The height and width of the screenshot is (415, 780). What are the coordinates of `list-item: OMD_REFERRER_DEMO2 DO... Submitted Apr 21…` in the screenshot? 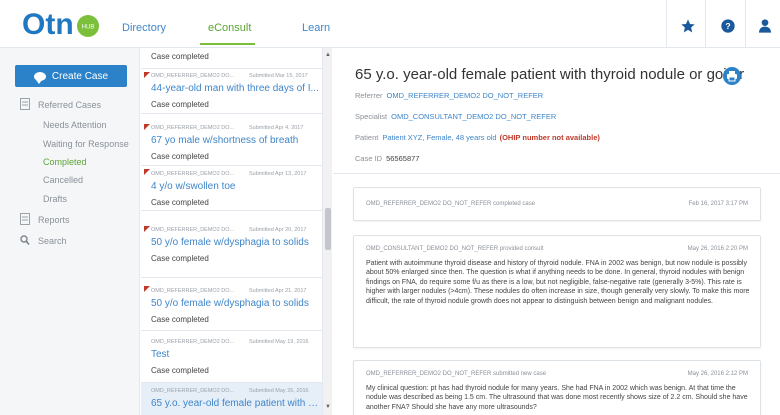 It's located at (232, 304).